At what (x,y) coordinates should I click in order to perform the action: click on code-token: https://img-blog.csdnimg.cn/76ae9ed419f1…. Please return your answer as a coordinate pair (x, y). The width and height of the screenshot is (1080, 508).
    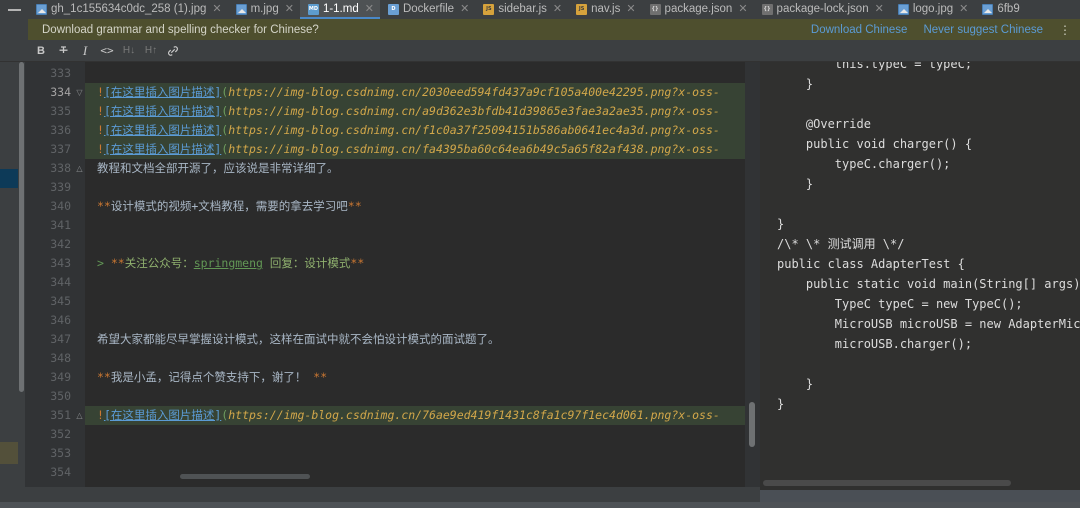
    Looking at the image, I should click on (474, 415).